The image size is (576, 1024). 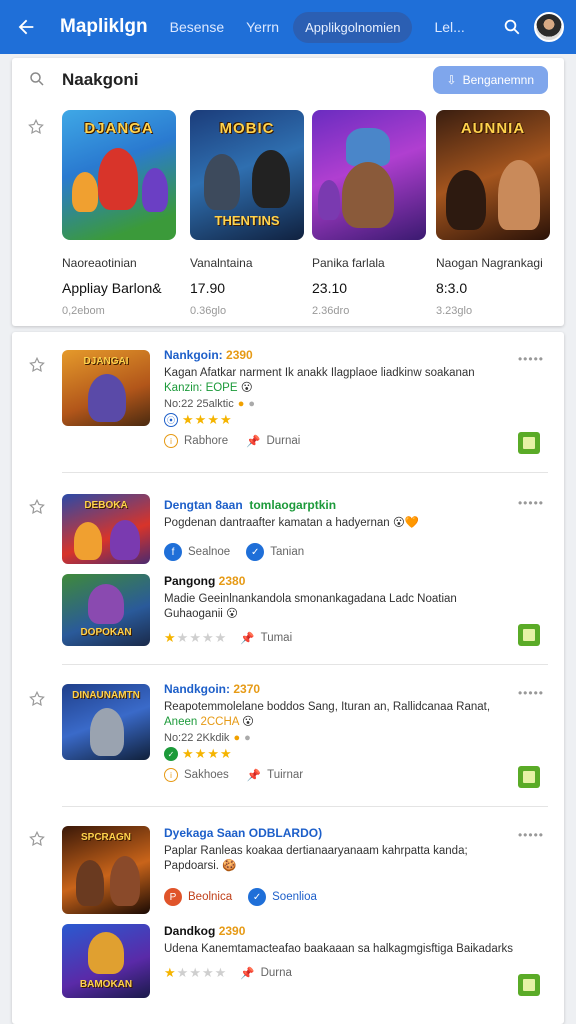 What do you see at coordinates (341, 581) in the screenshot?
I see `list-item-title: Pangong 2380` at bounding box center [341, 581].